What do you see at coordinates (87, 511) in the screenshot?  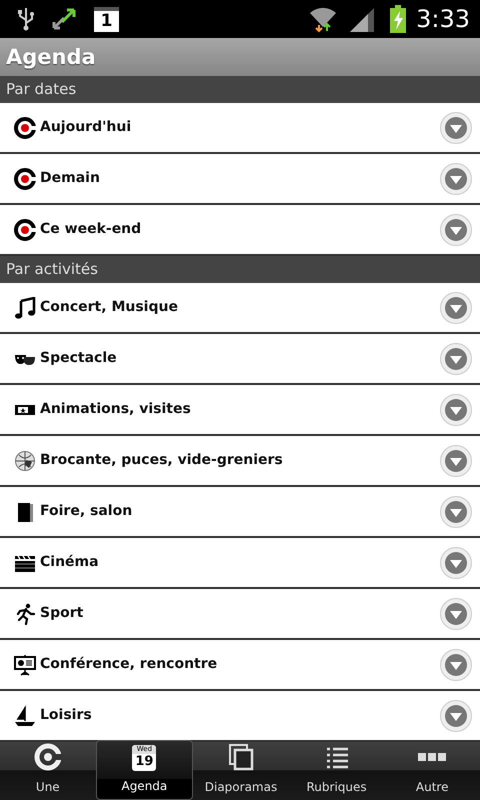 I see `item-label: Foire, salon` at bounding box center [87, 511].